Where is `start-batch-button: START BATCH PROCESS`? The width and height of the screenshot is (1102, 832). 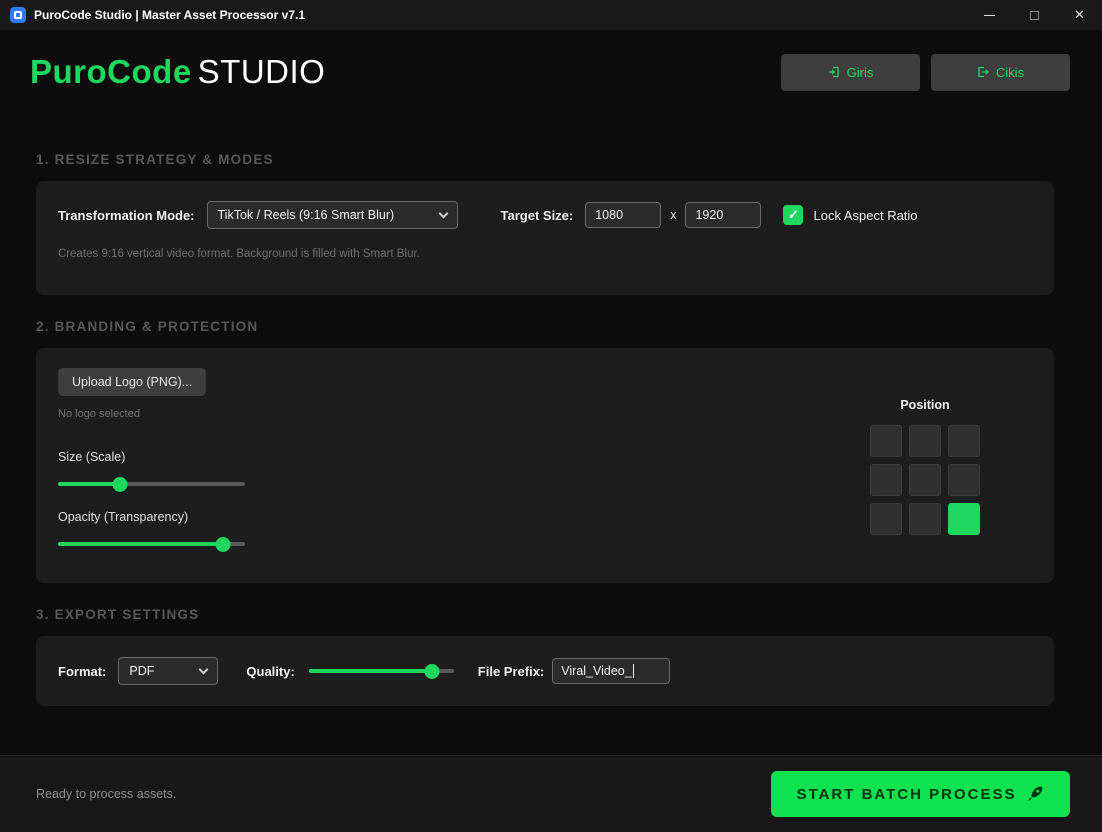 start-batch-button: START BATCH PROCESS is located at coordinates (920, 794).